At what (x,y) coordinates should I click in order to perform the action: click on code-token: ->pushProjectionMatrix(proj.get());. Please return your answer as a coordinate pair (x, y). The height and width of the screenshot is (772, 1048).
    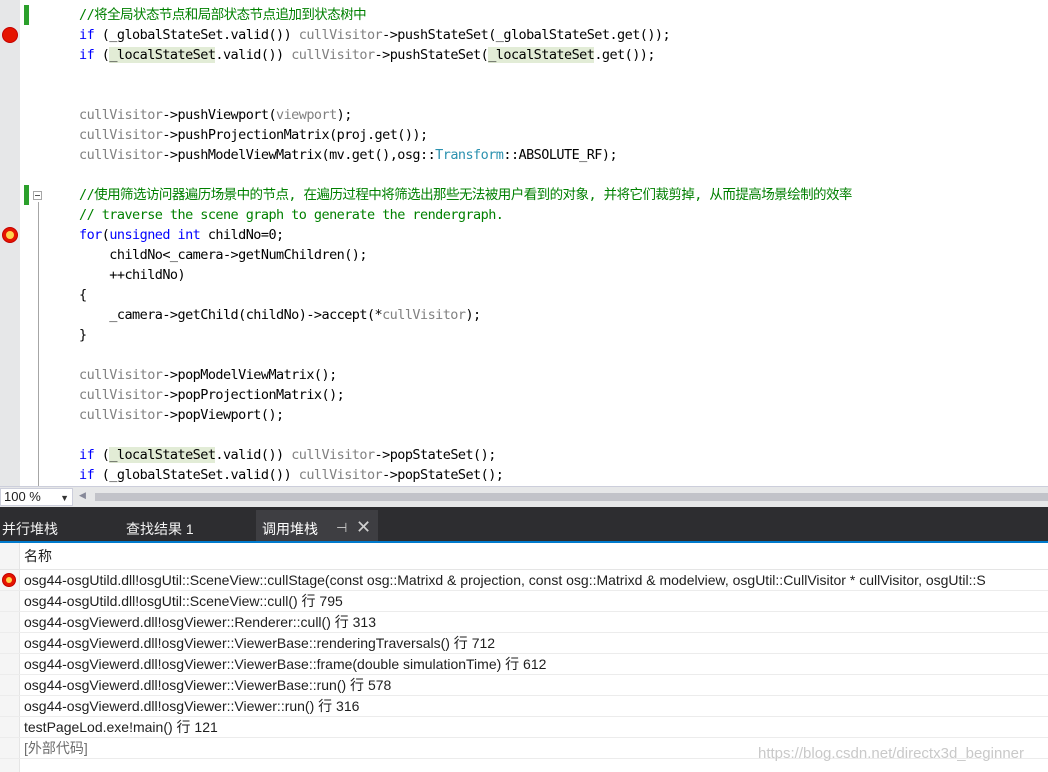
    Looking at the image, I should click on (295, 135).